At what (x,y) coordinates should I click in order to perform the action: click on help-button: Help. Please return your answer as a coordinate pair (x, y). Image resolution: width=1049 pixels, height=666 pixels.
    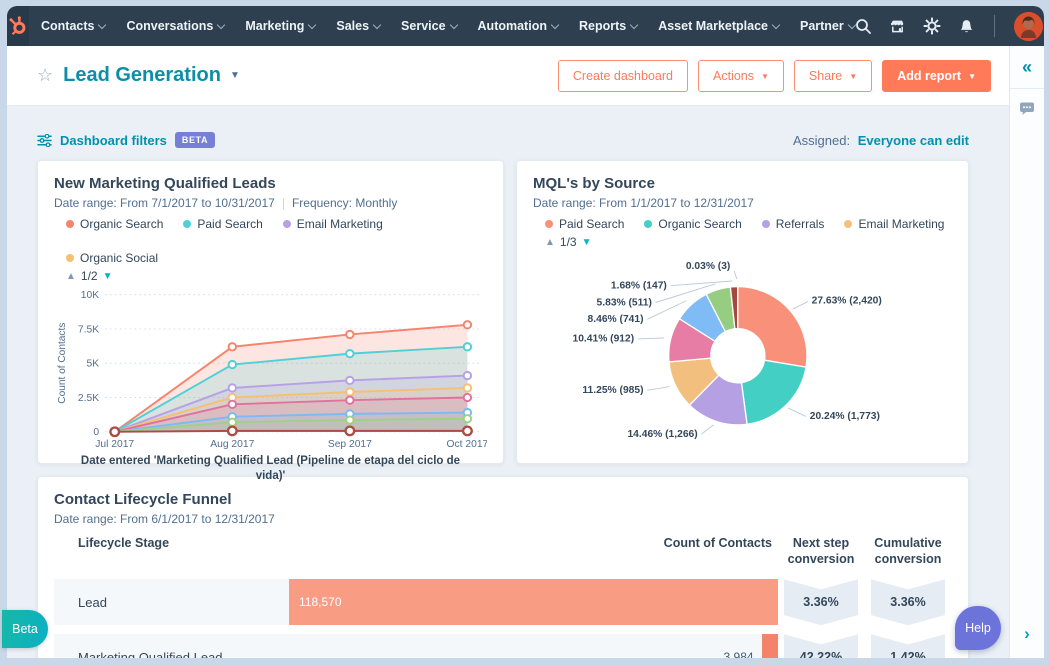
    Looking at the image, I should click on (978, 628).